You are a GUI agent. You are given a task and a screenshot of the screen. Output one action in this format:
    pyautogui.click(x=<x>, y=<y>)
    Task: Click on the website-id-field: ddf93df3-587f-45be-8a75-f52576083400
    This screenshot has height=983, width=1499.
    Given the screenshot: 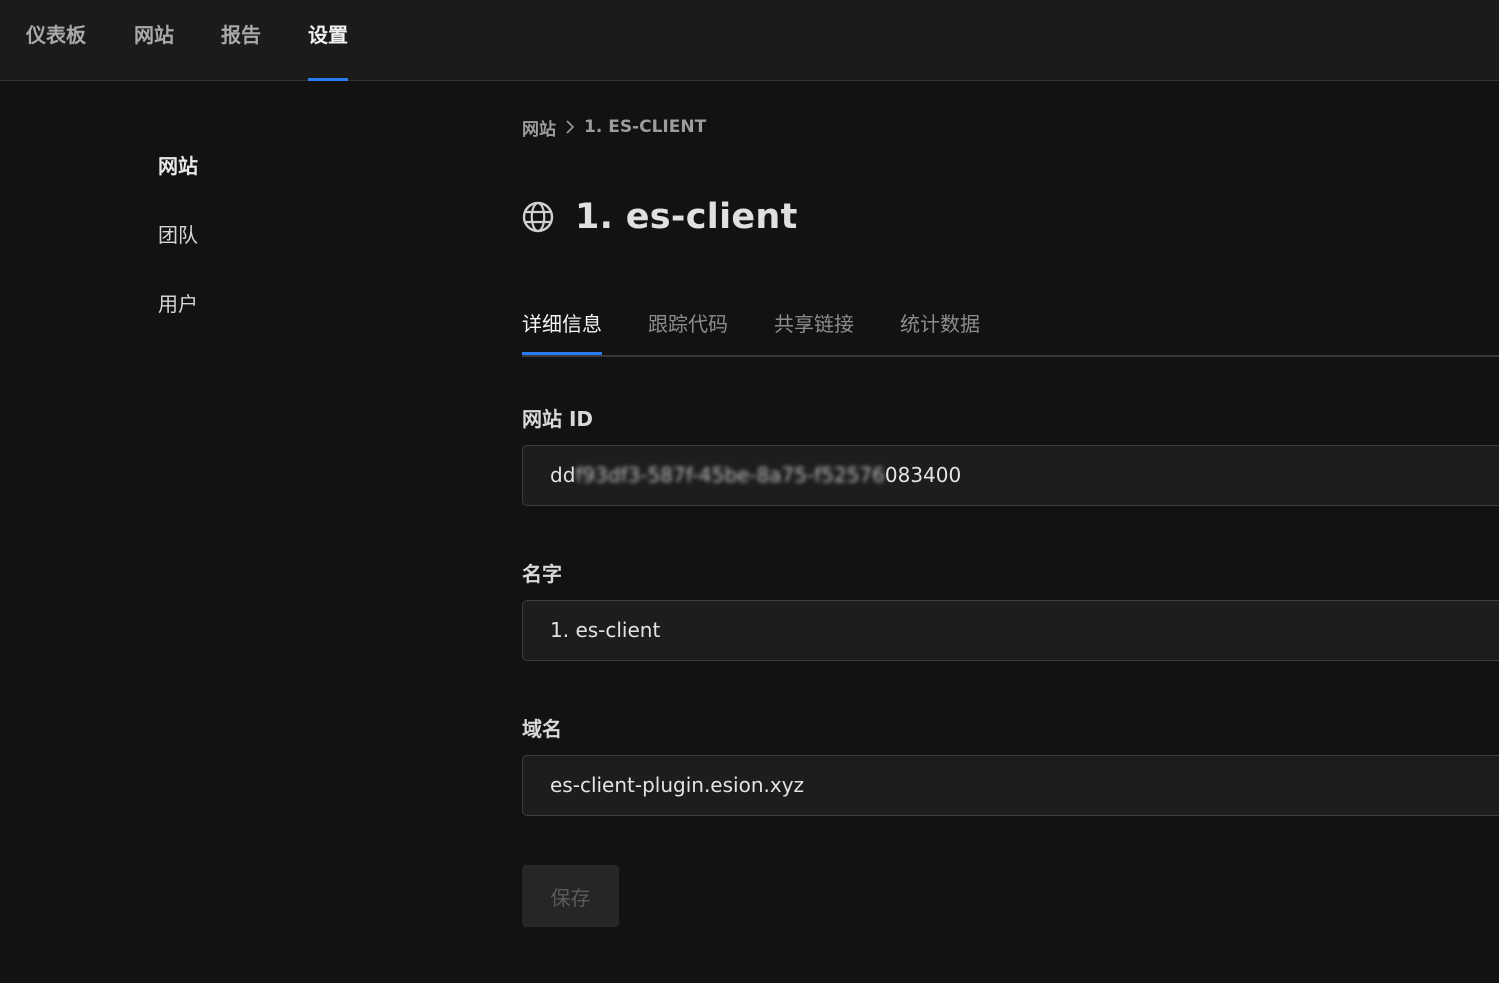 What is the action you would take?
    pyautogui.click(x=1010, y=475)
    